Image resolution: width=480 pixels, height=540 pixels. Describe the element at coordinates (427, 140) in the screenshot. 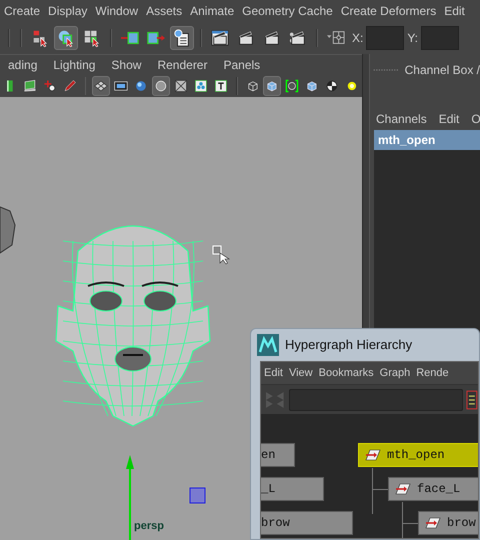

I see `list-item: mth_open` at that location.